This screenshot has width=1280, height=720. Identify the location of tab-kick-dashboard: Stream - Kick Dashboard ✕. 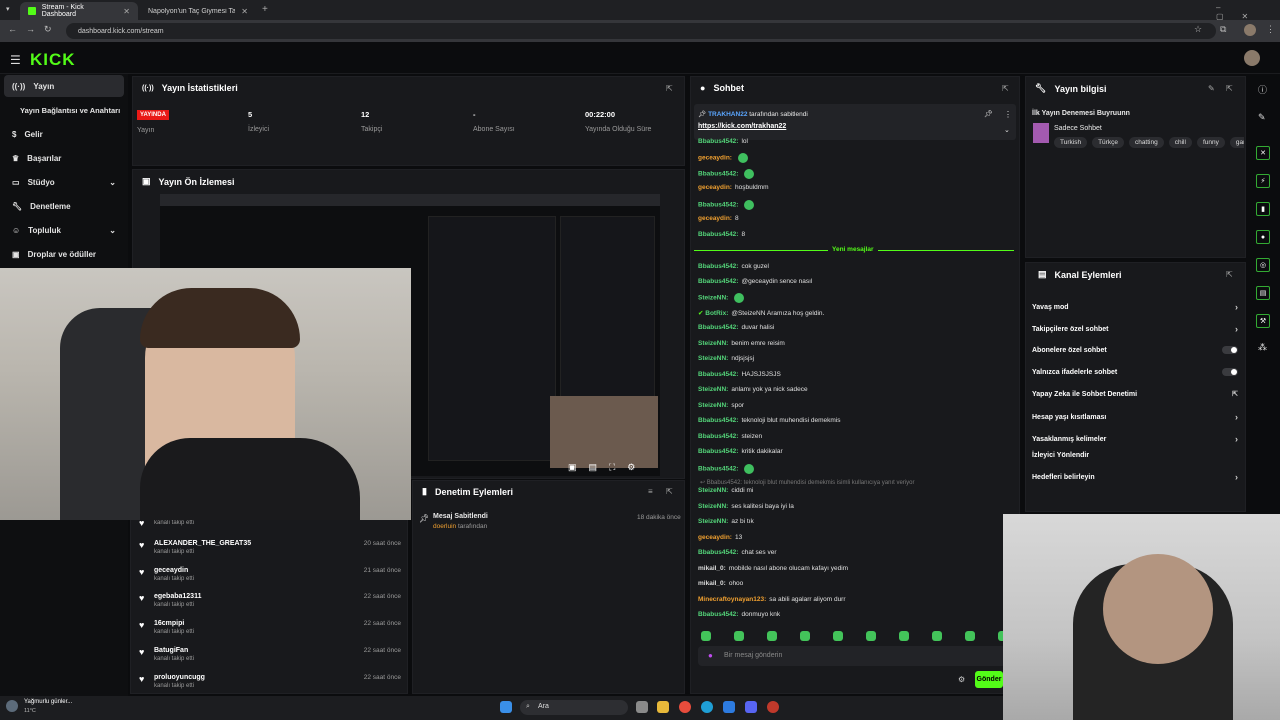
(79, 11).